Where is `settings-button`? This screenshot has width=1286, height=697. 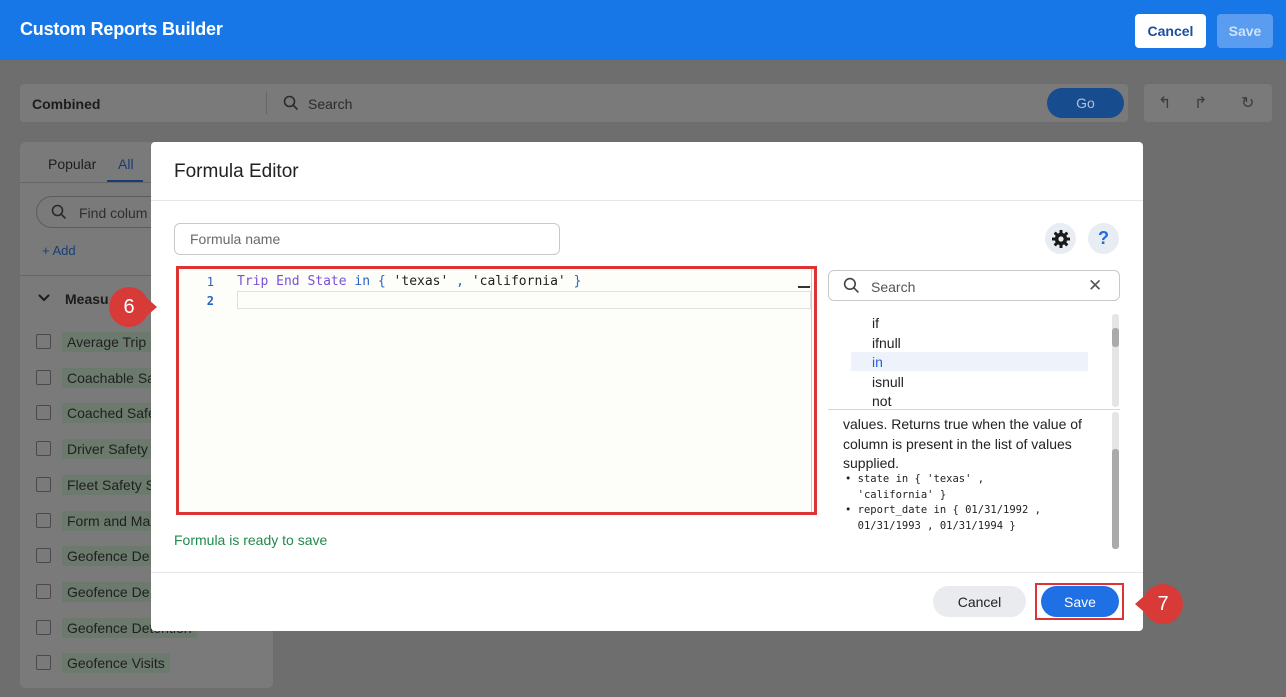
settings-button is located at coordinates (1060, 238).